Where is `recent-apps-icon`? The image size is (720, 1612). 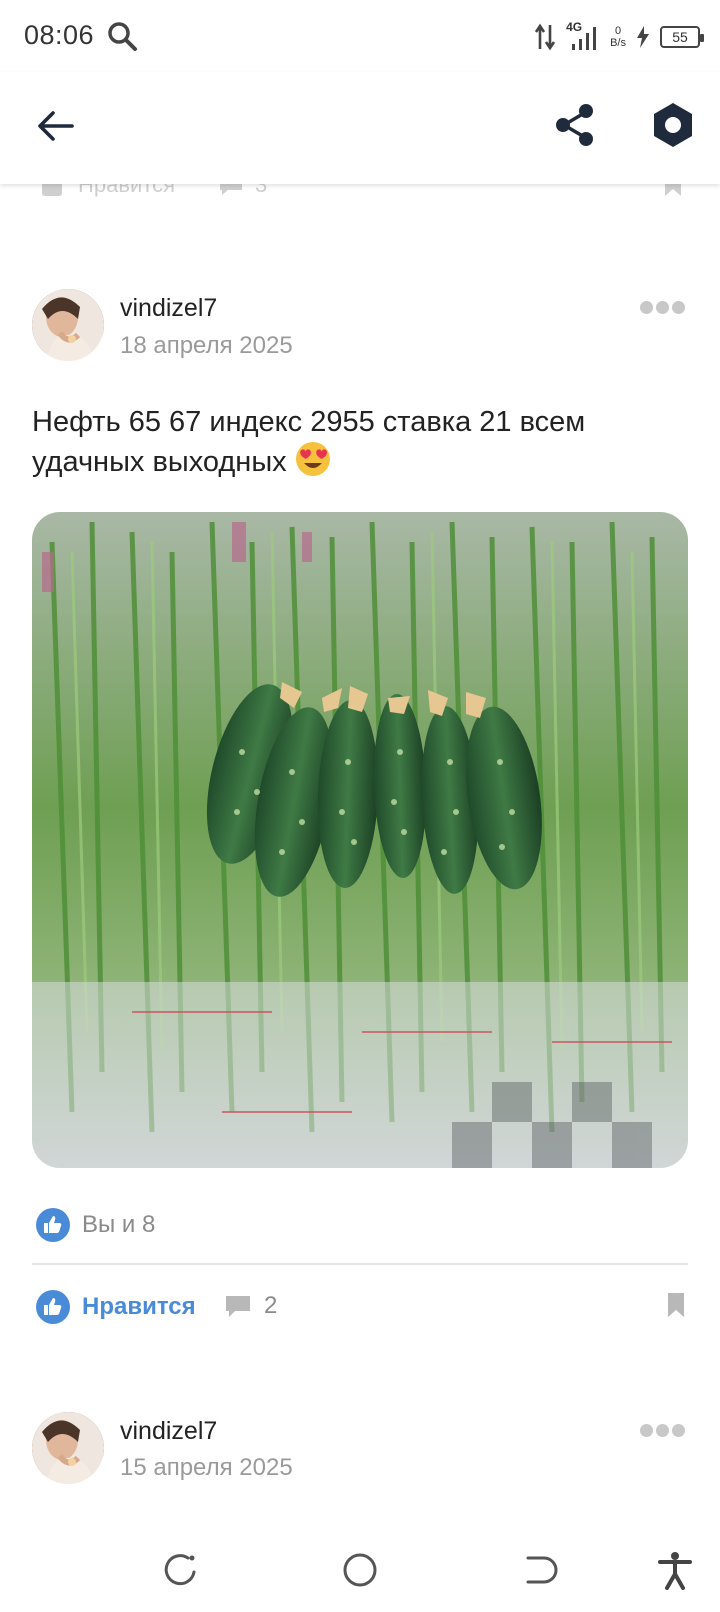 recent-apps-icon is located at coordinates (180, 1570).